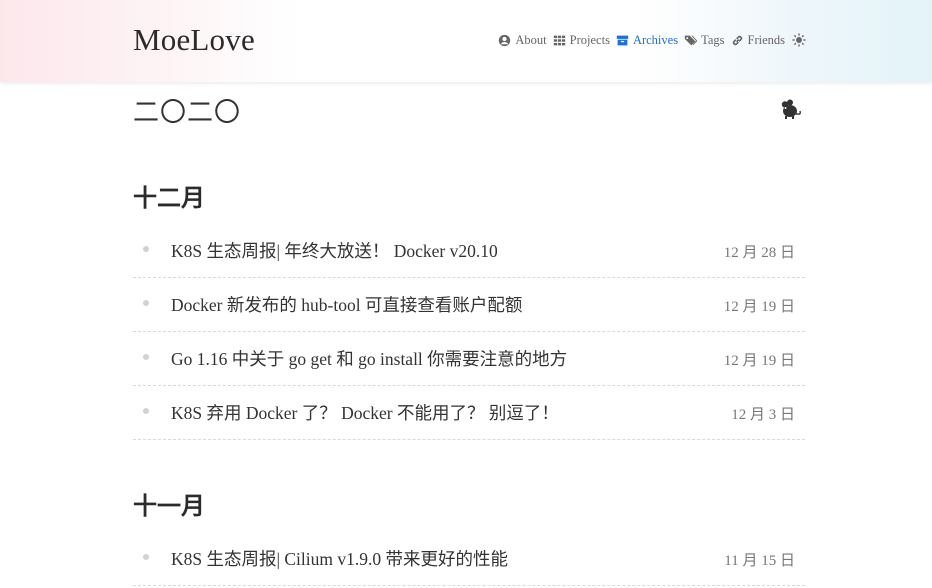 The height and width of the screenshot is (588, 932). What do you see at coordinates (334, 250) in the screenshot?
I see `post-title-link: K8S 生态周报| 年终大放送！ Docker v20.10` at bounding box center [334, 250].